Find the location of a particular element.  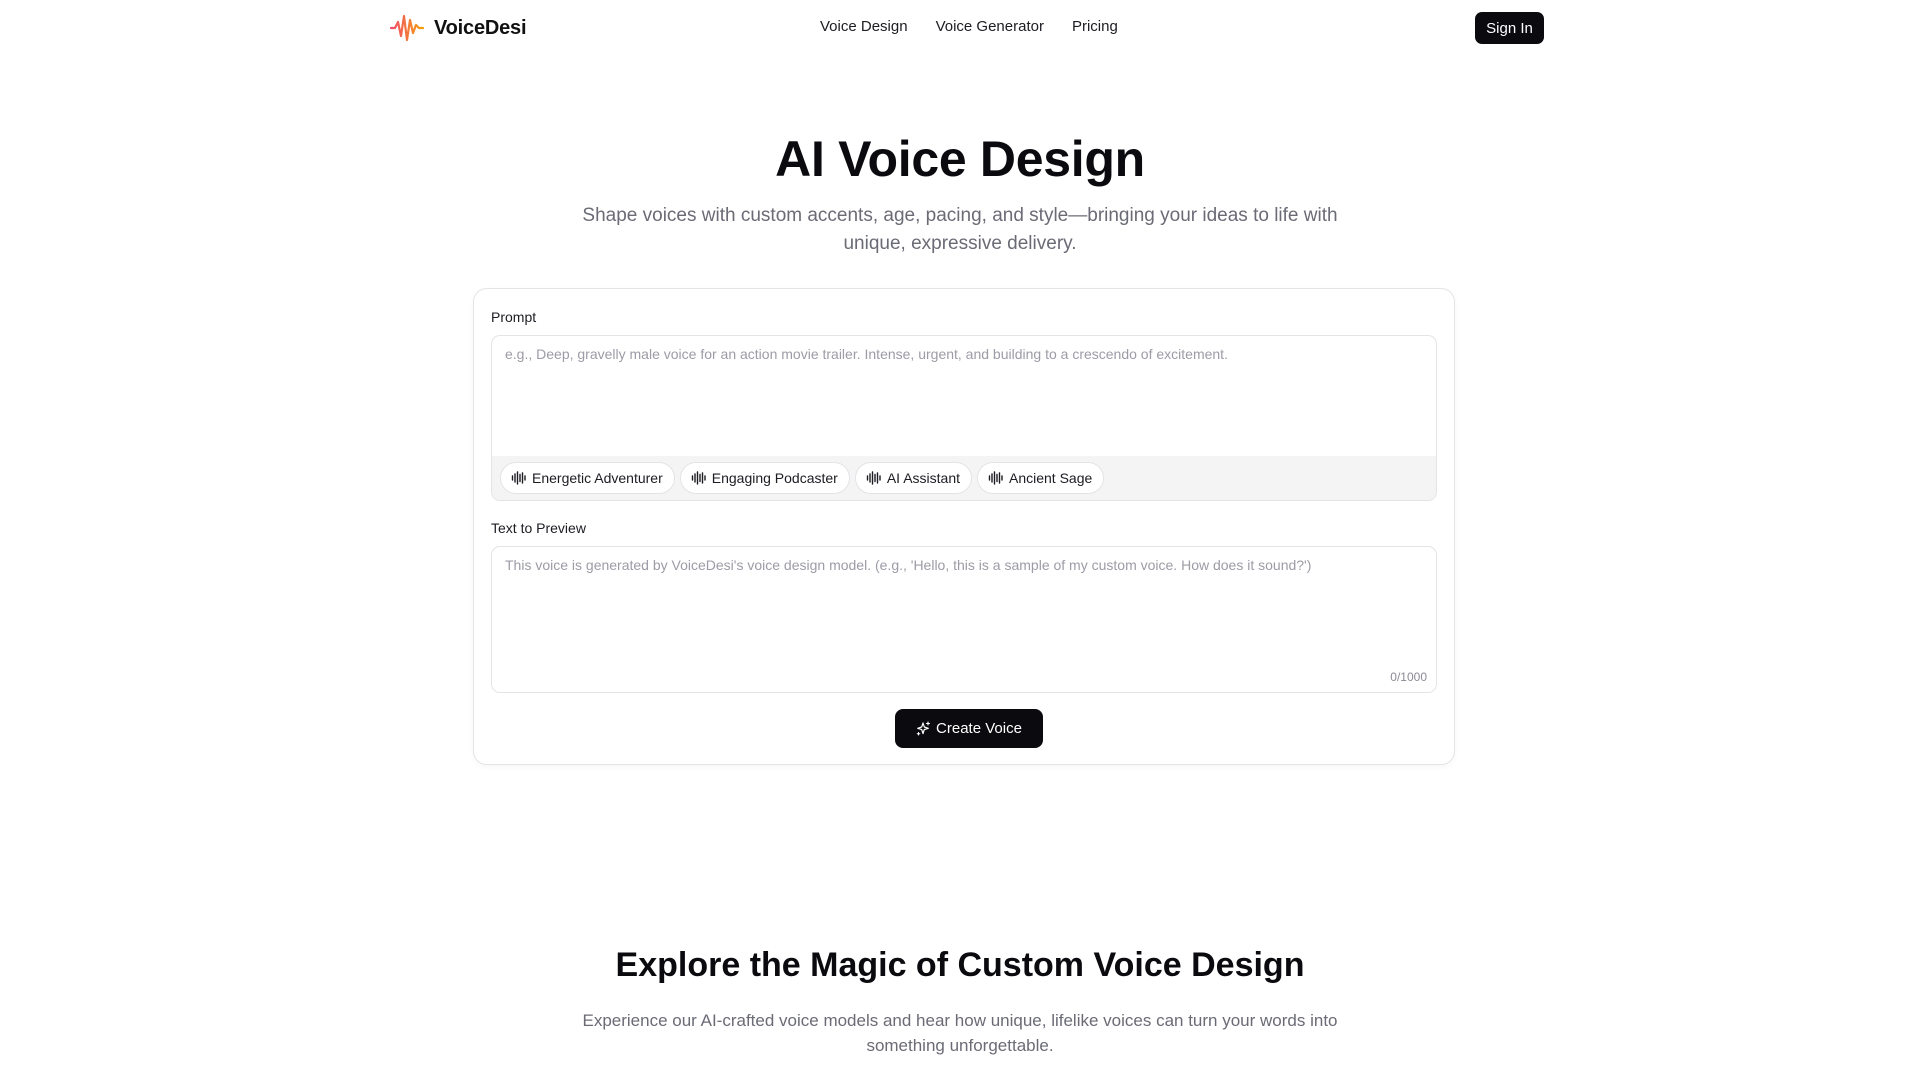

page-title: AI Voice Design is located at coordinates (960, 159).